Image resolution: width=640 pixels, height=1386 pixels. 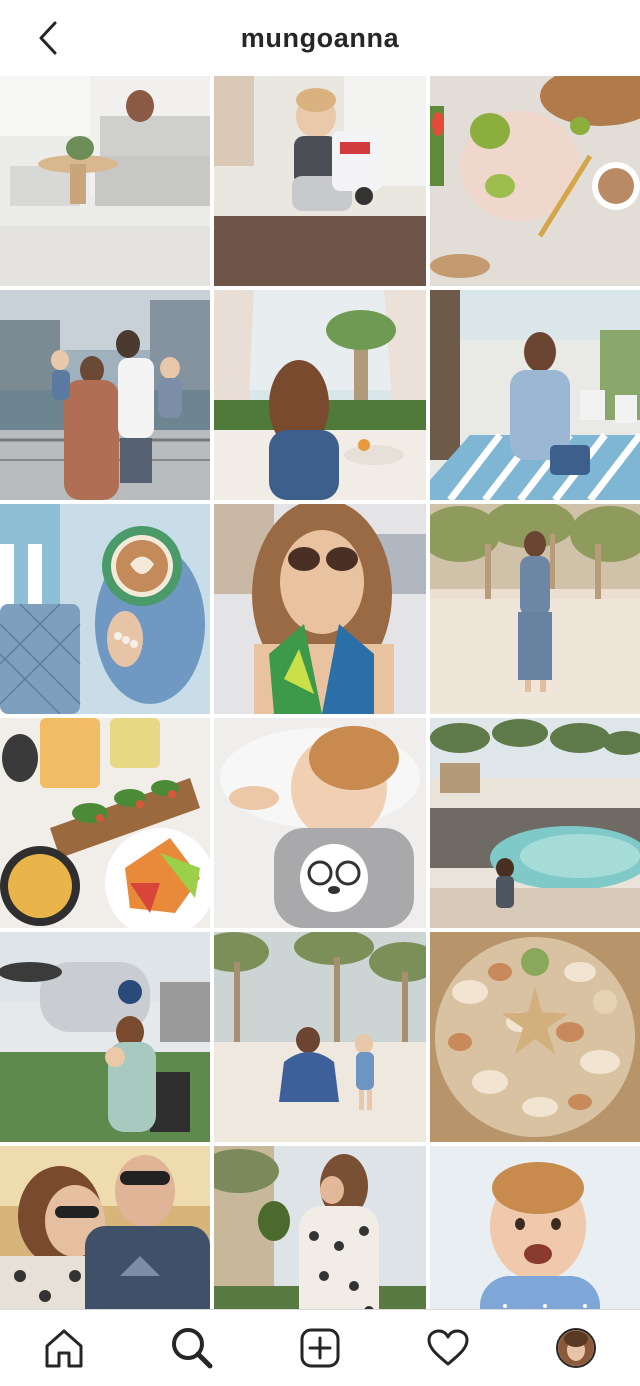 What do you see at coordinates (535, 395) in the screenshot?
I see `post-thumbnail-woman-striped-lounger` at bounding box center [535, 395].